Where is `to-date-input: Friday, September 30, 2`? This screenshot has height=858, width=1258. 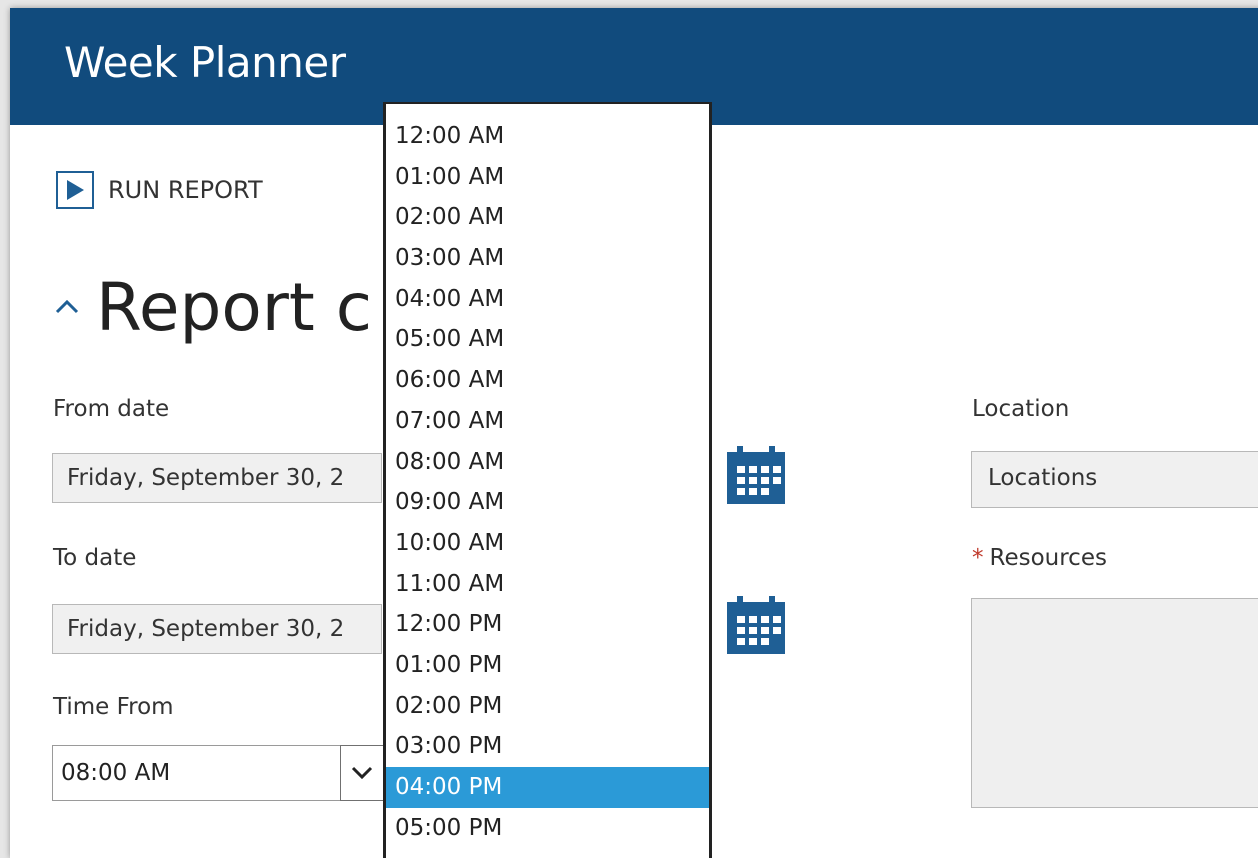
to-date-input: Friday, September 30, 2 is located at coordinates (217, 629).